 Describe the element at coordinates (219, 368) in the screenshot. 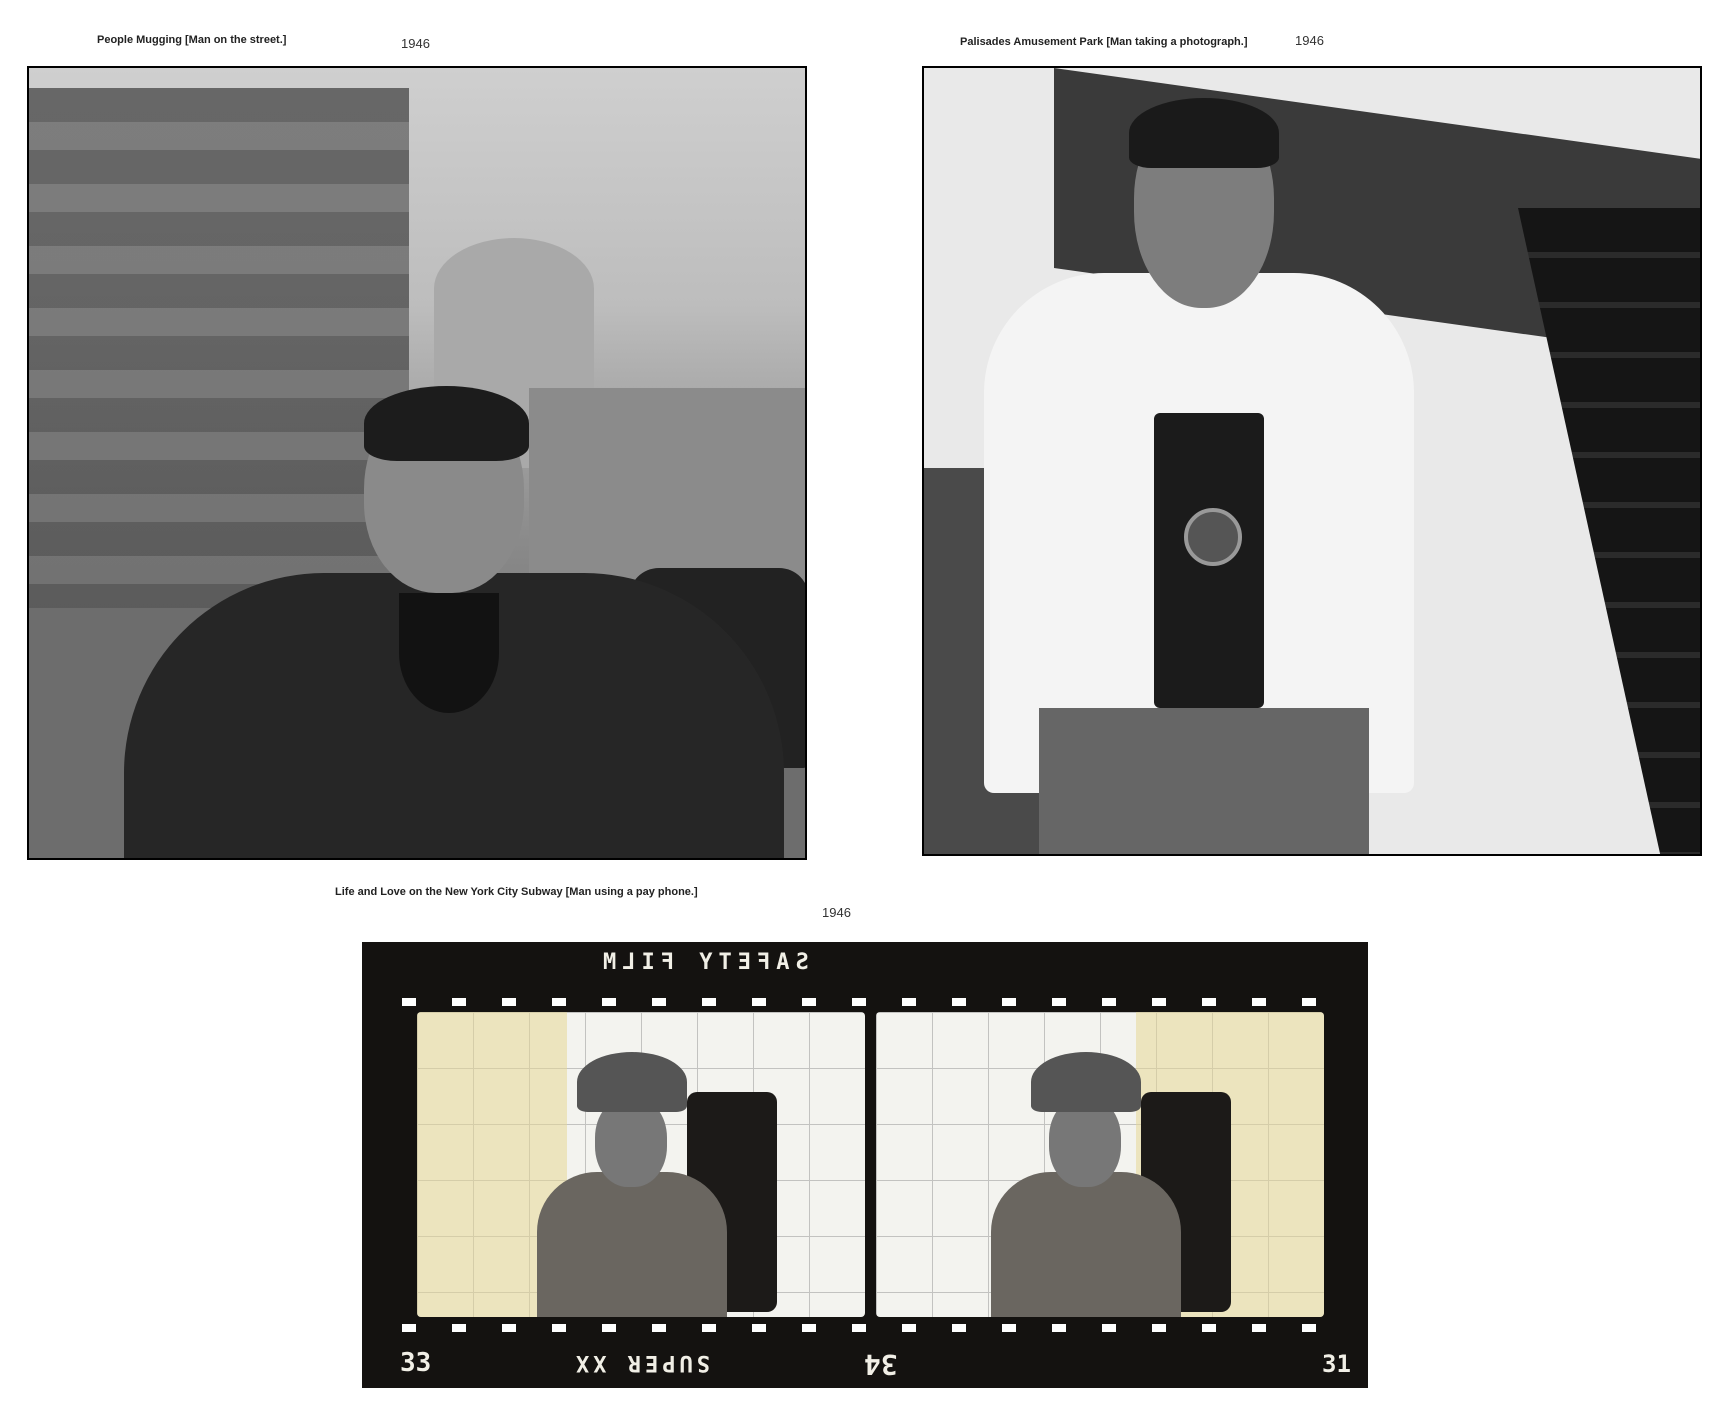

I see `building-shape` at that location.